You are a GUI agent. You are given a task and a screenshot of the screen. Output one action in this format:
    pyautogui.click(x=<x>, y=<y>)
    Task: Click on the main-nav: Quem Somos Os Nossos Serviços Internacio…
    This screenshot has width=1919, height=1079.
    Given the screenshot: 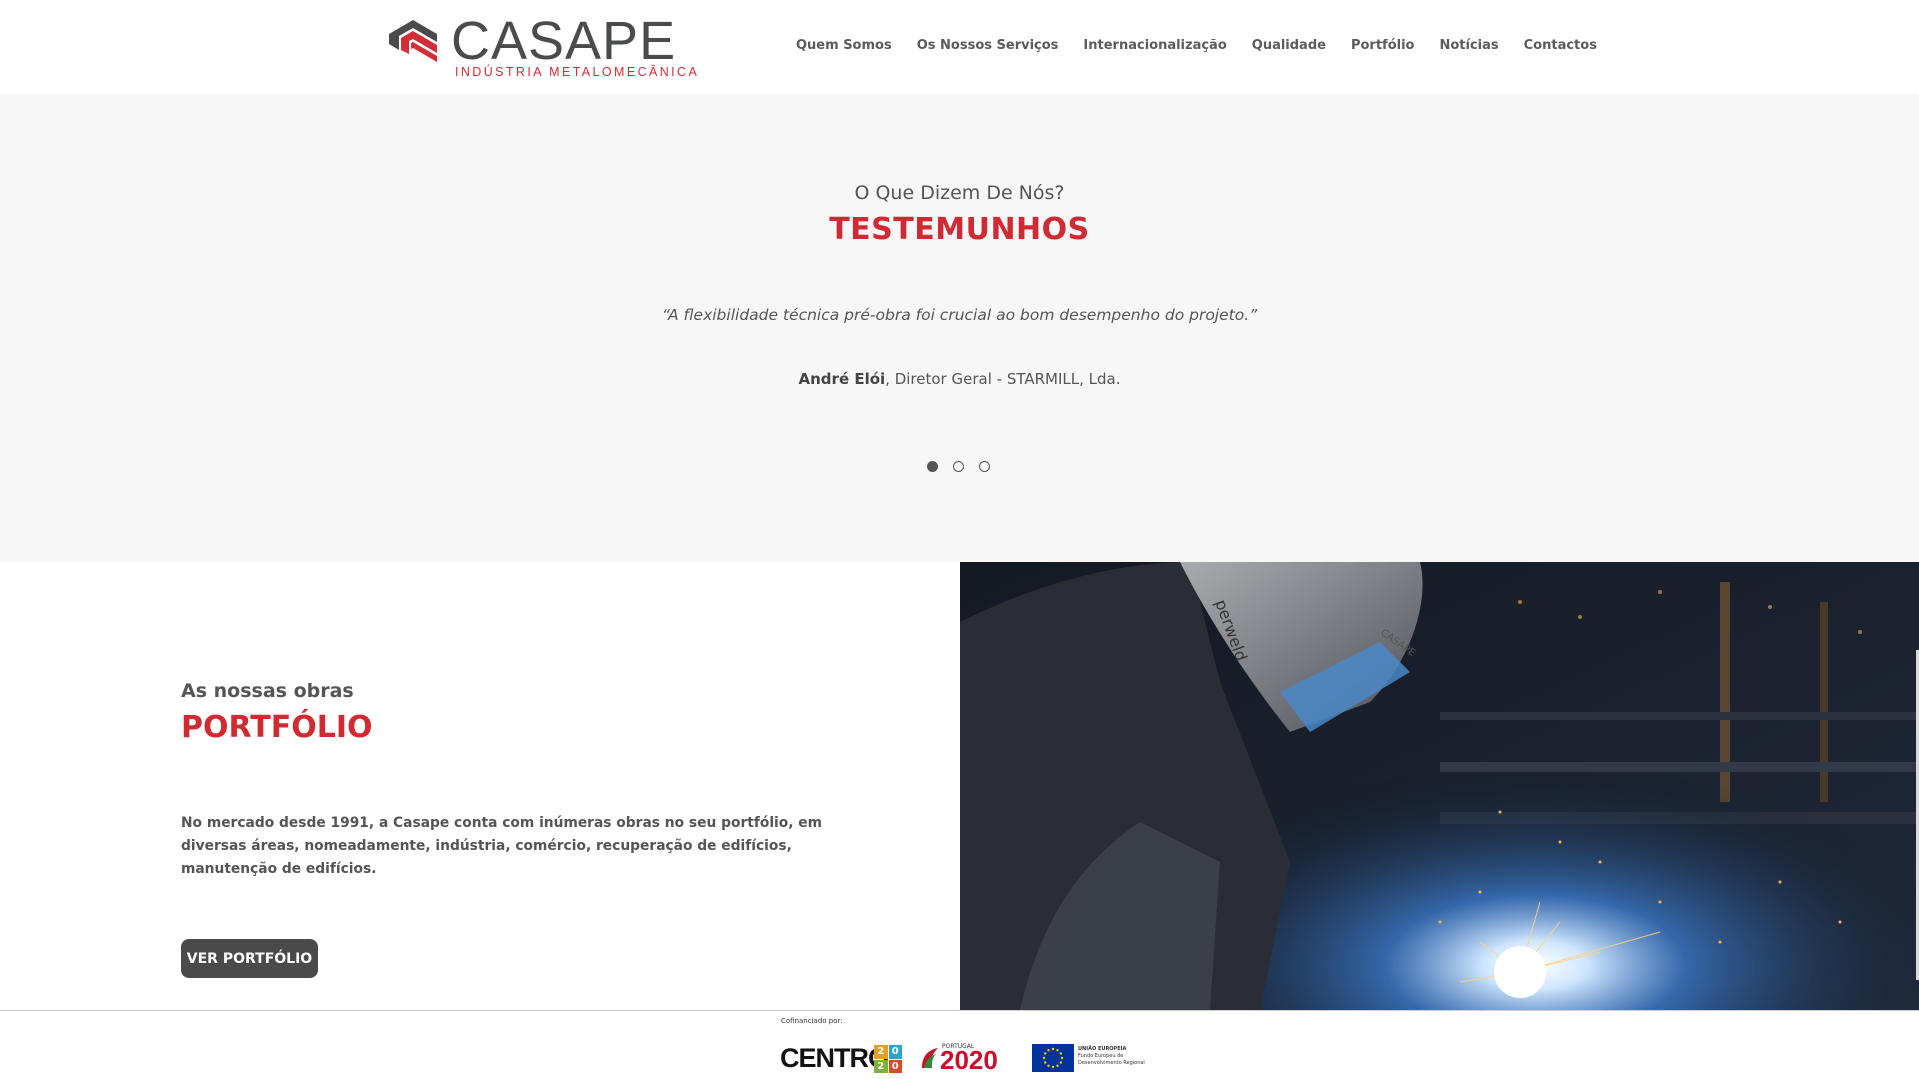 What is the action you would take?
    pyautogui.click(x=1209, y=45)
    